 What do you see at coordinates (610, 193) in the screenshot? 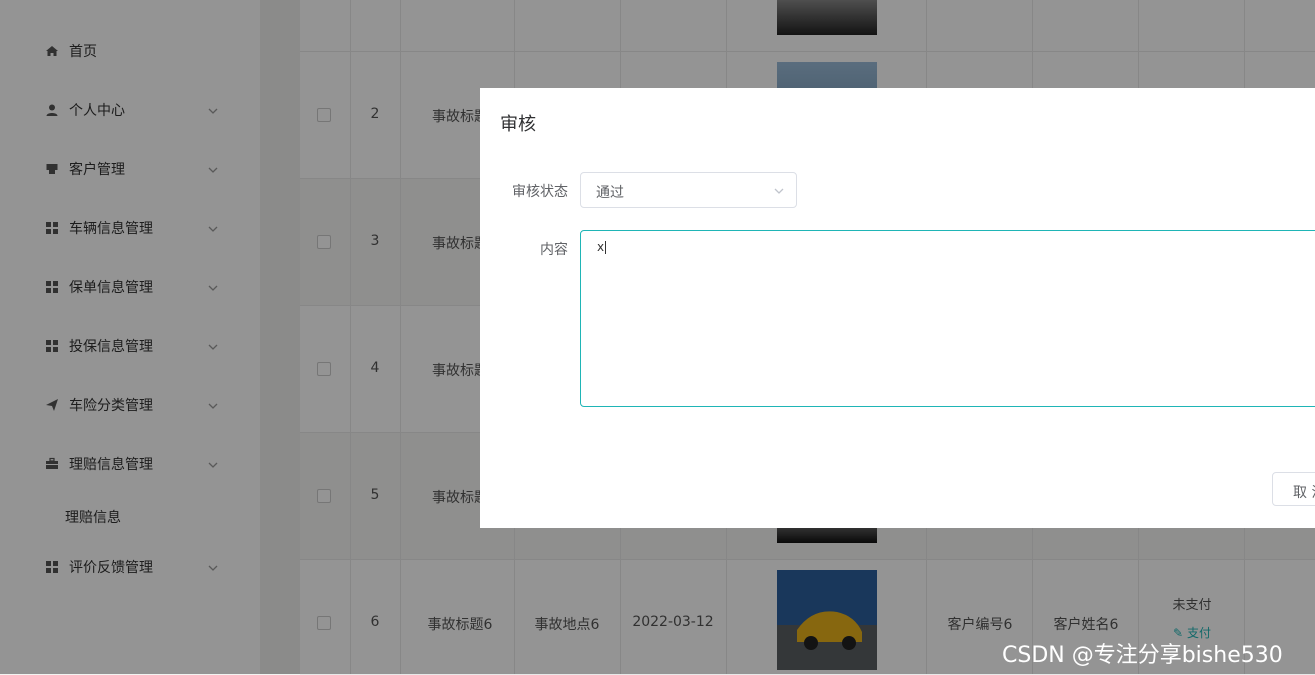
I see `status-select-value: 通过` at bounding box center [610, 193].